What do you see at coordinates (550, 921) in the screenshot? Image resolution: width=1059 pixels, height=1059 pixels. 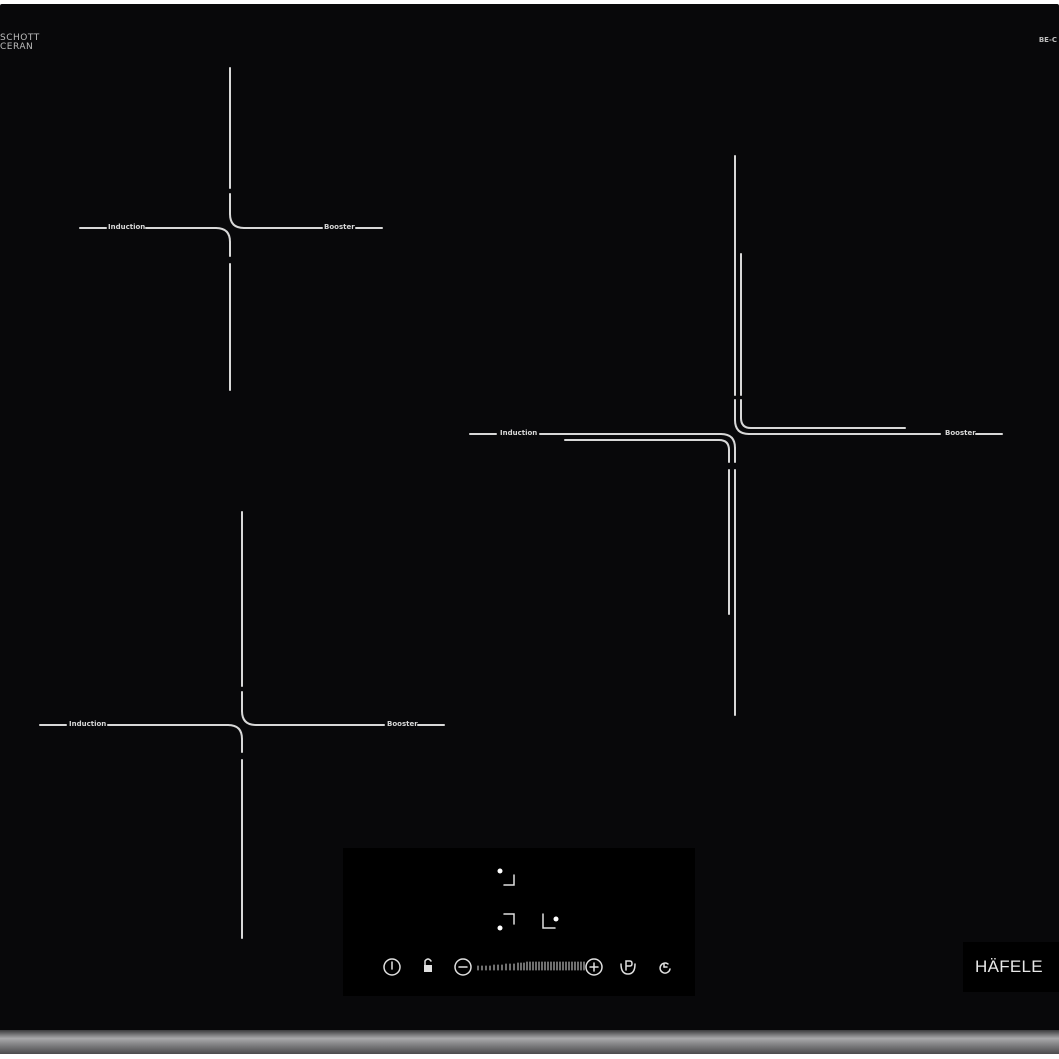 I see `zone-select-front-right-icon` at bounding box center [550, 921].